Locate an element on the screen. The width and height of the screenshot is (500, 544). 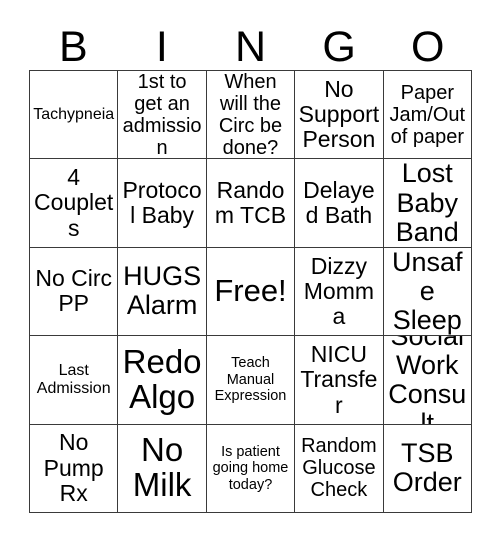
bingo-cell-label: Protocol Baby is located at coordinates (162, 202).